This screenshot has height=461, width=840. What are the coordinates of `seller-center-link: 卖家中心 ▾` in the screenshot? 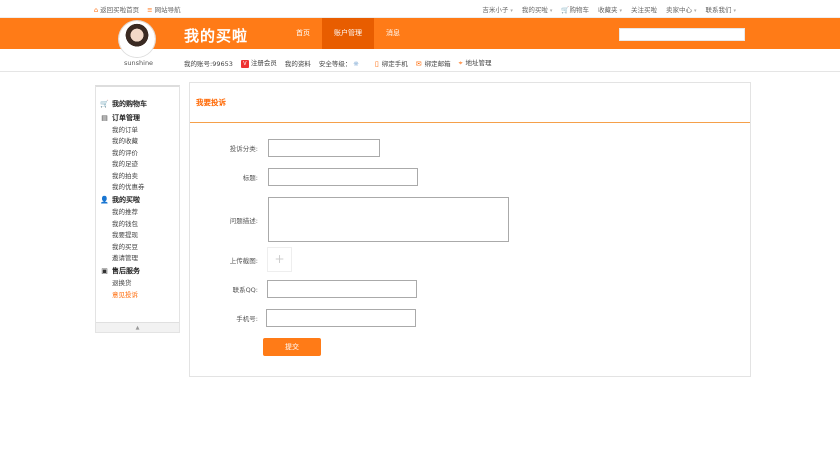 It's located at (681, 9).